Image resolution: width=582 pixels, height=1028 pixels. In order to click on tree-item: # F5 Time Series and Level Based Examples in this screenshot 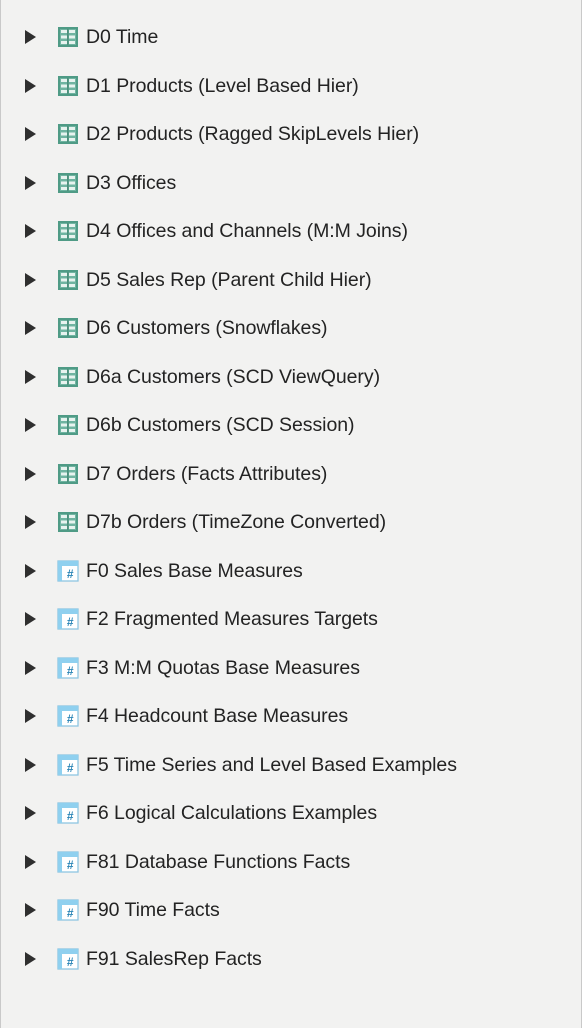, I will do `click(291, 765)`.